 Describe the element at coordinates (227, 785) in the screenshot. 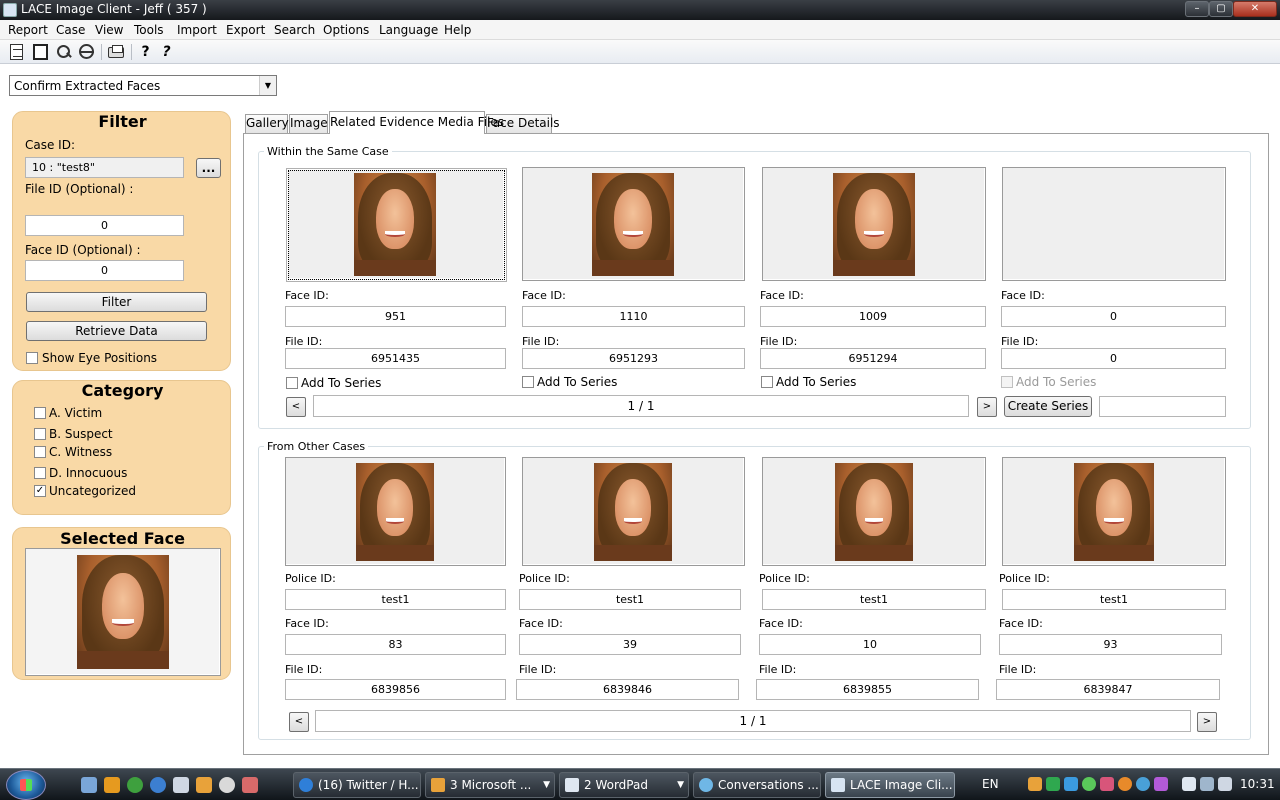

I see `app-quicklaunch-icon` at that location.